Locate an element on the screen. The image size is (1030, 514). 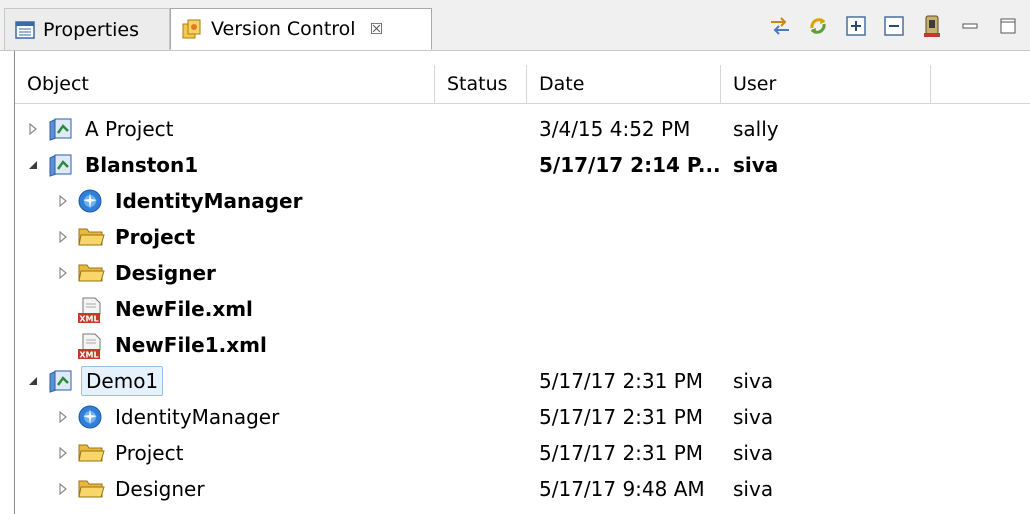
tree-item-label: NewFile.xml is located at coordinates (184, 309).